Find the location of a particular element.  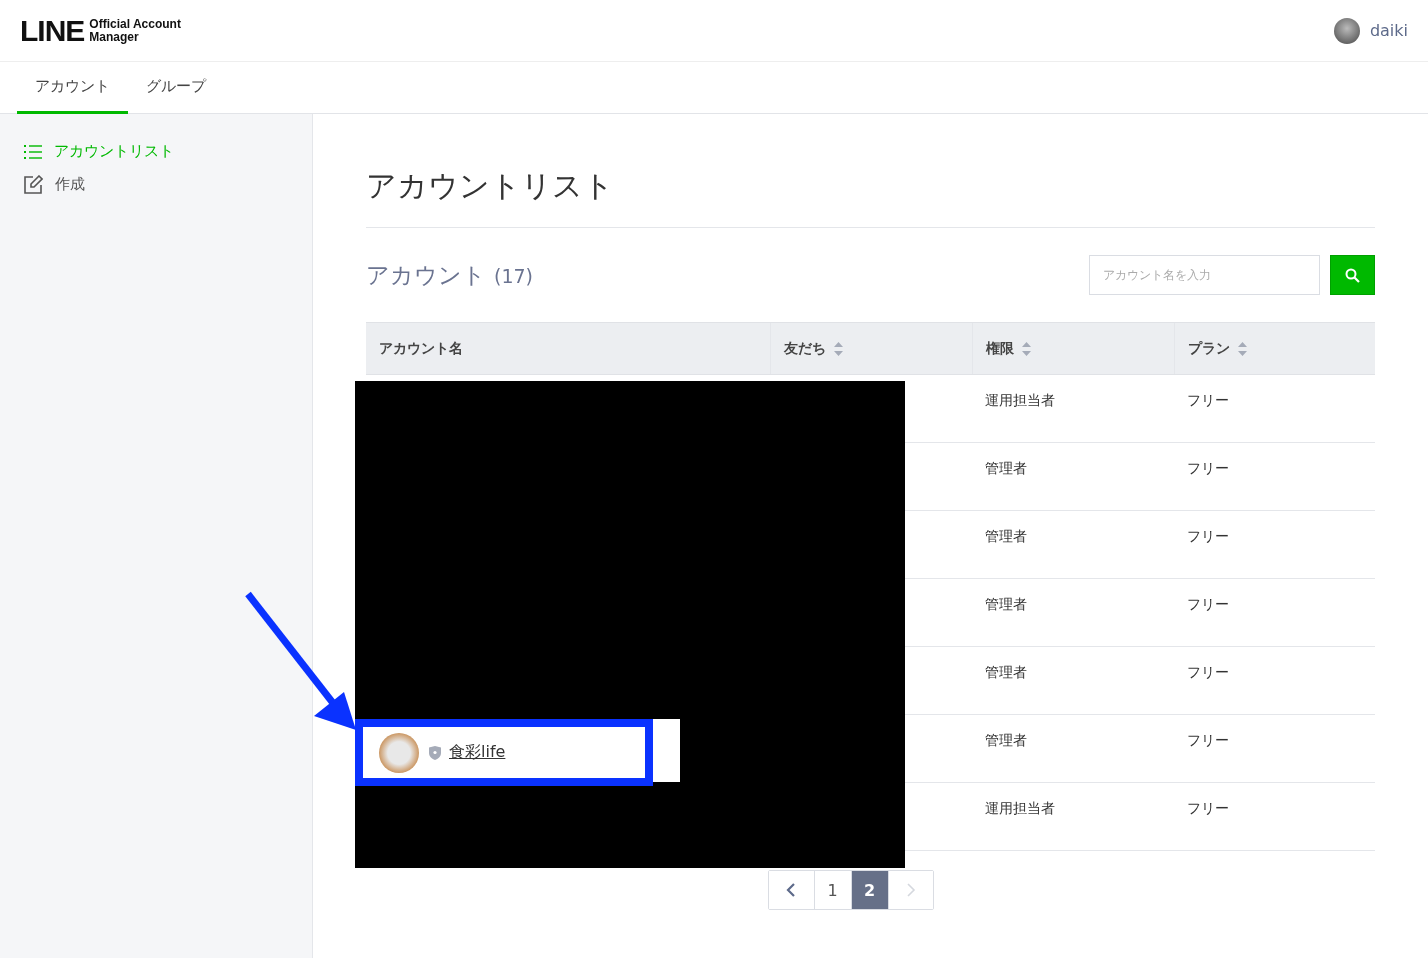

list-icon is located at coordinates (33, 151).